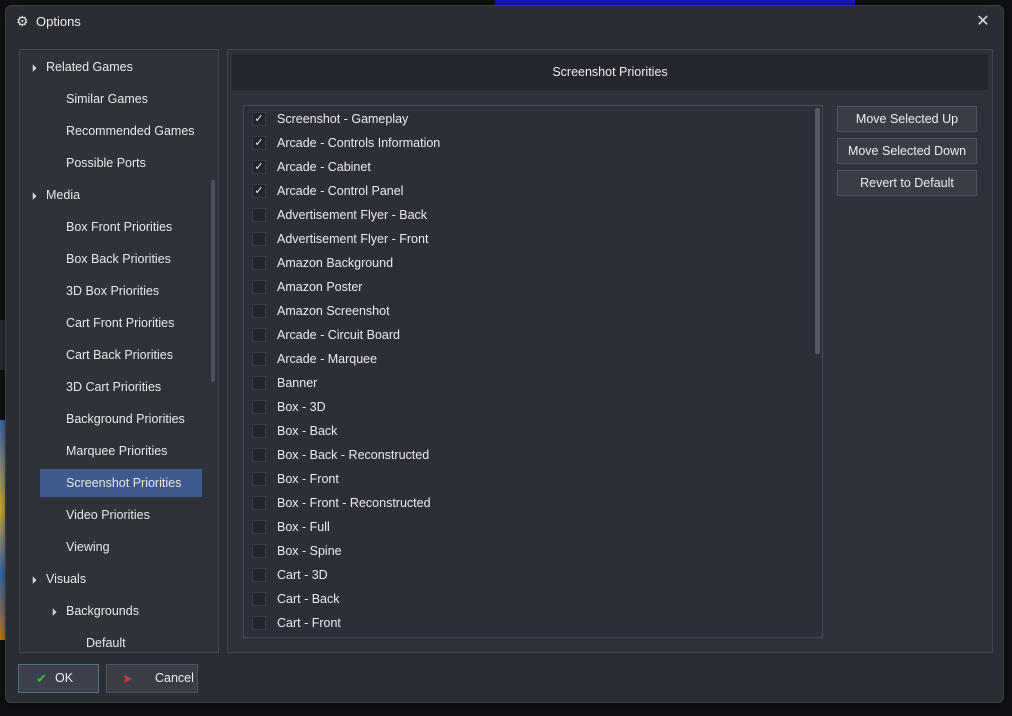 The width and height of the screenshot is (1012, 716). Describe the element at coordinates (121, 483) in the screenshot. I see `tree-item: Screenshot Priorities` at that location.